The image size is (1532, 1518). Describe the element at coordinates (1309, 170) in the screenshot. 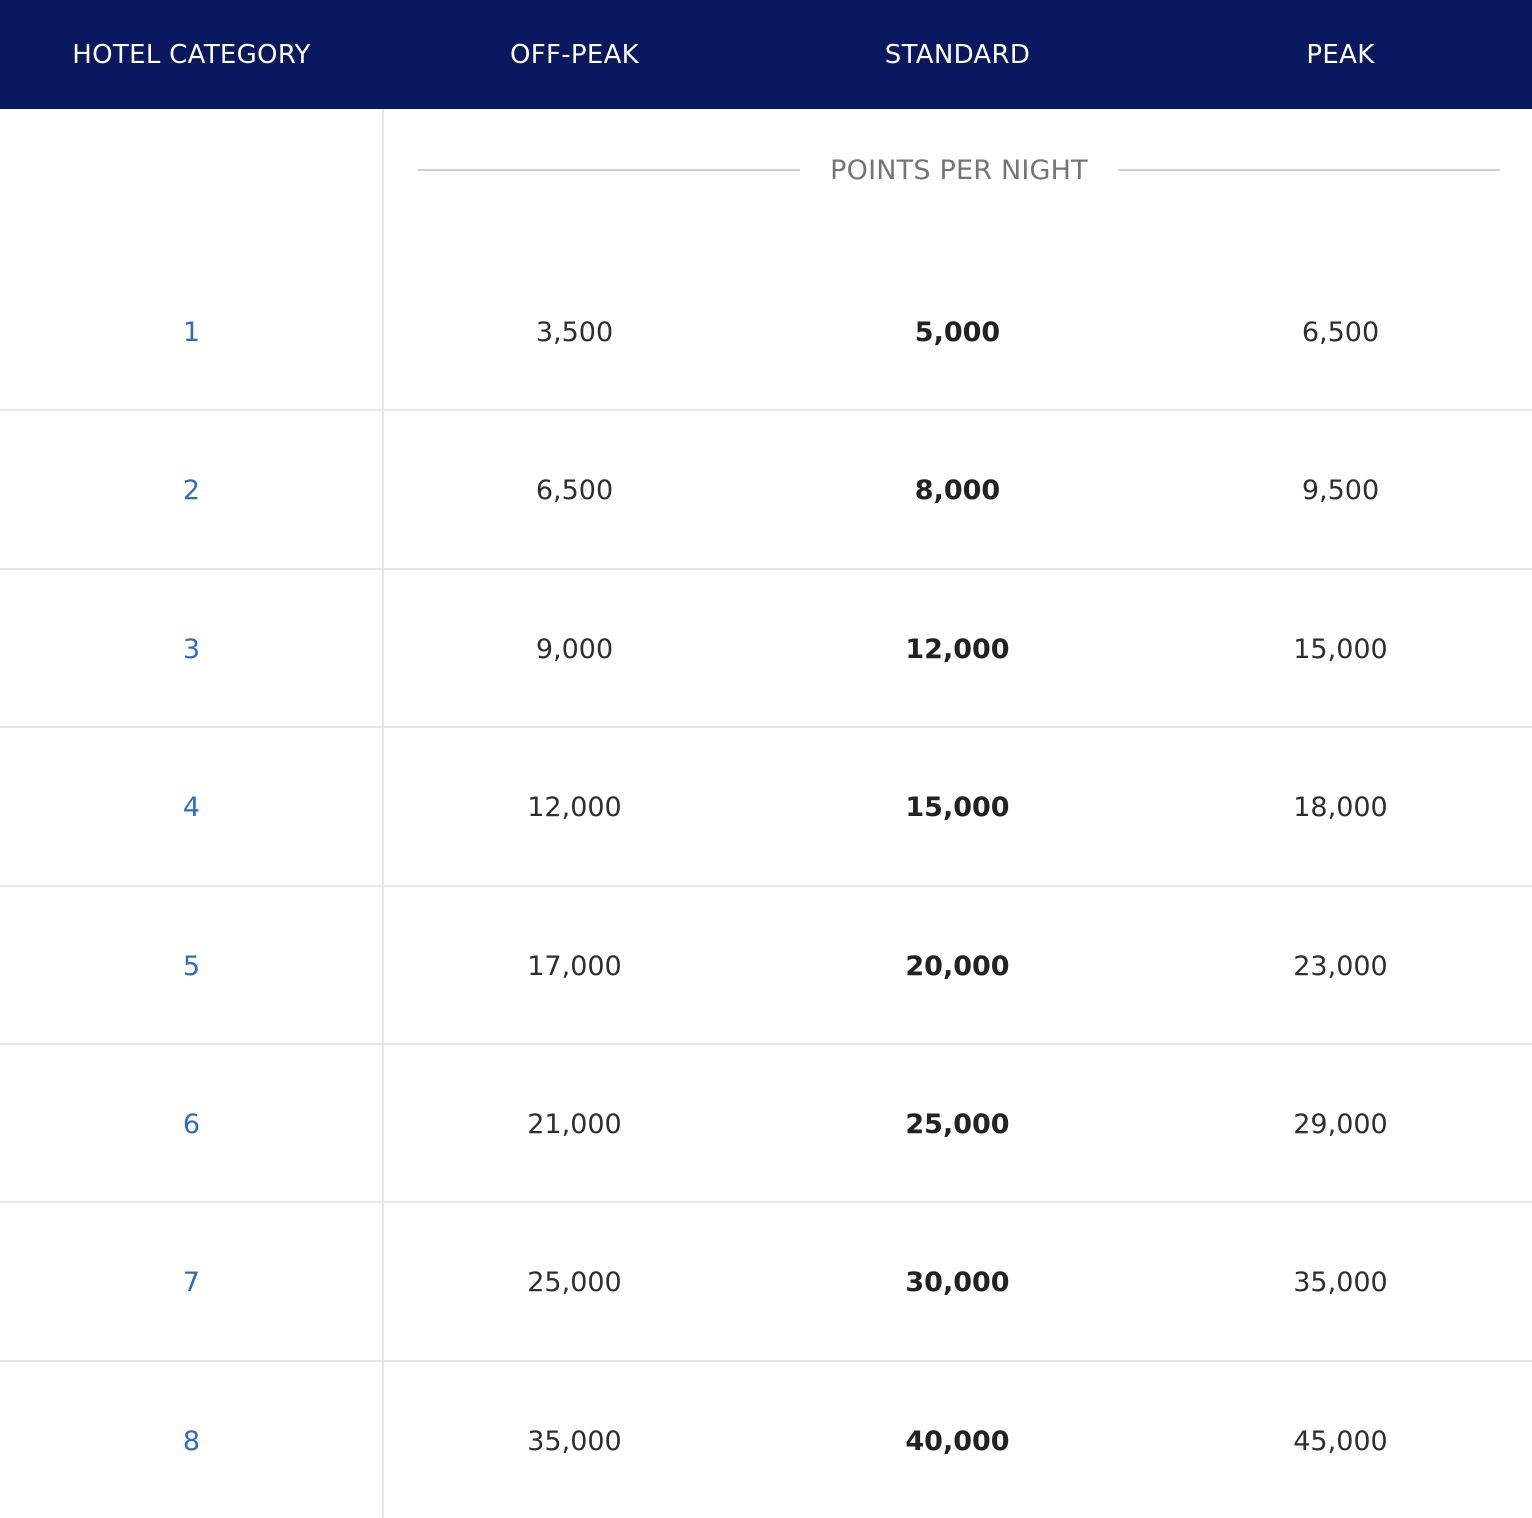

I see `subheader-rule-right` at that location.